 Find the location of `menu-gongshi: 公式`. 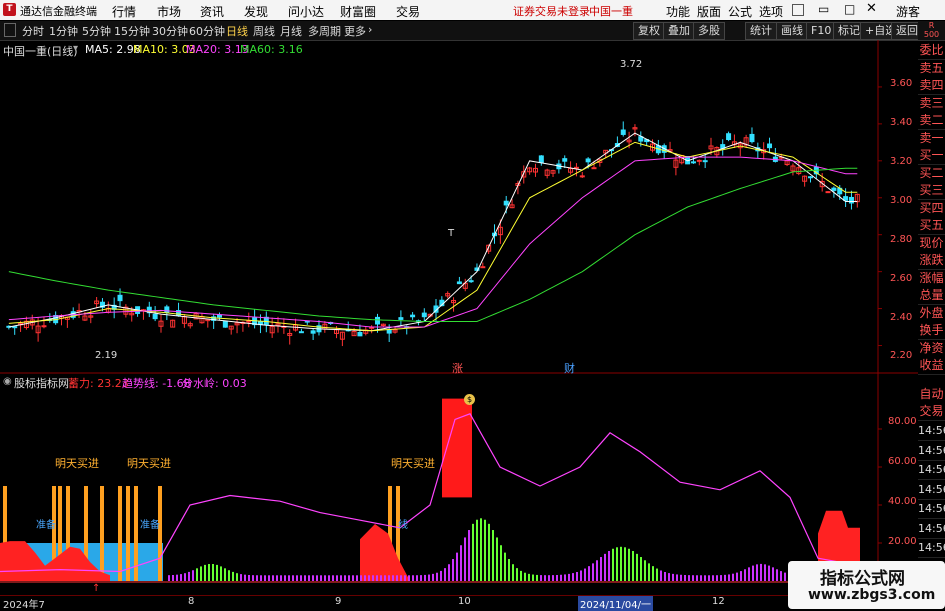

menu-gongshi: 公式 is located at coordinates (740, 11).